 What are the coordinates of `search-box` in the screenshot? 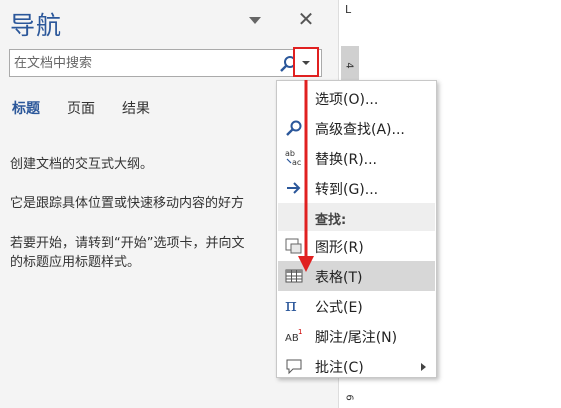 It's located at (165, 63).